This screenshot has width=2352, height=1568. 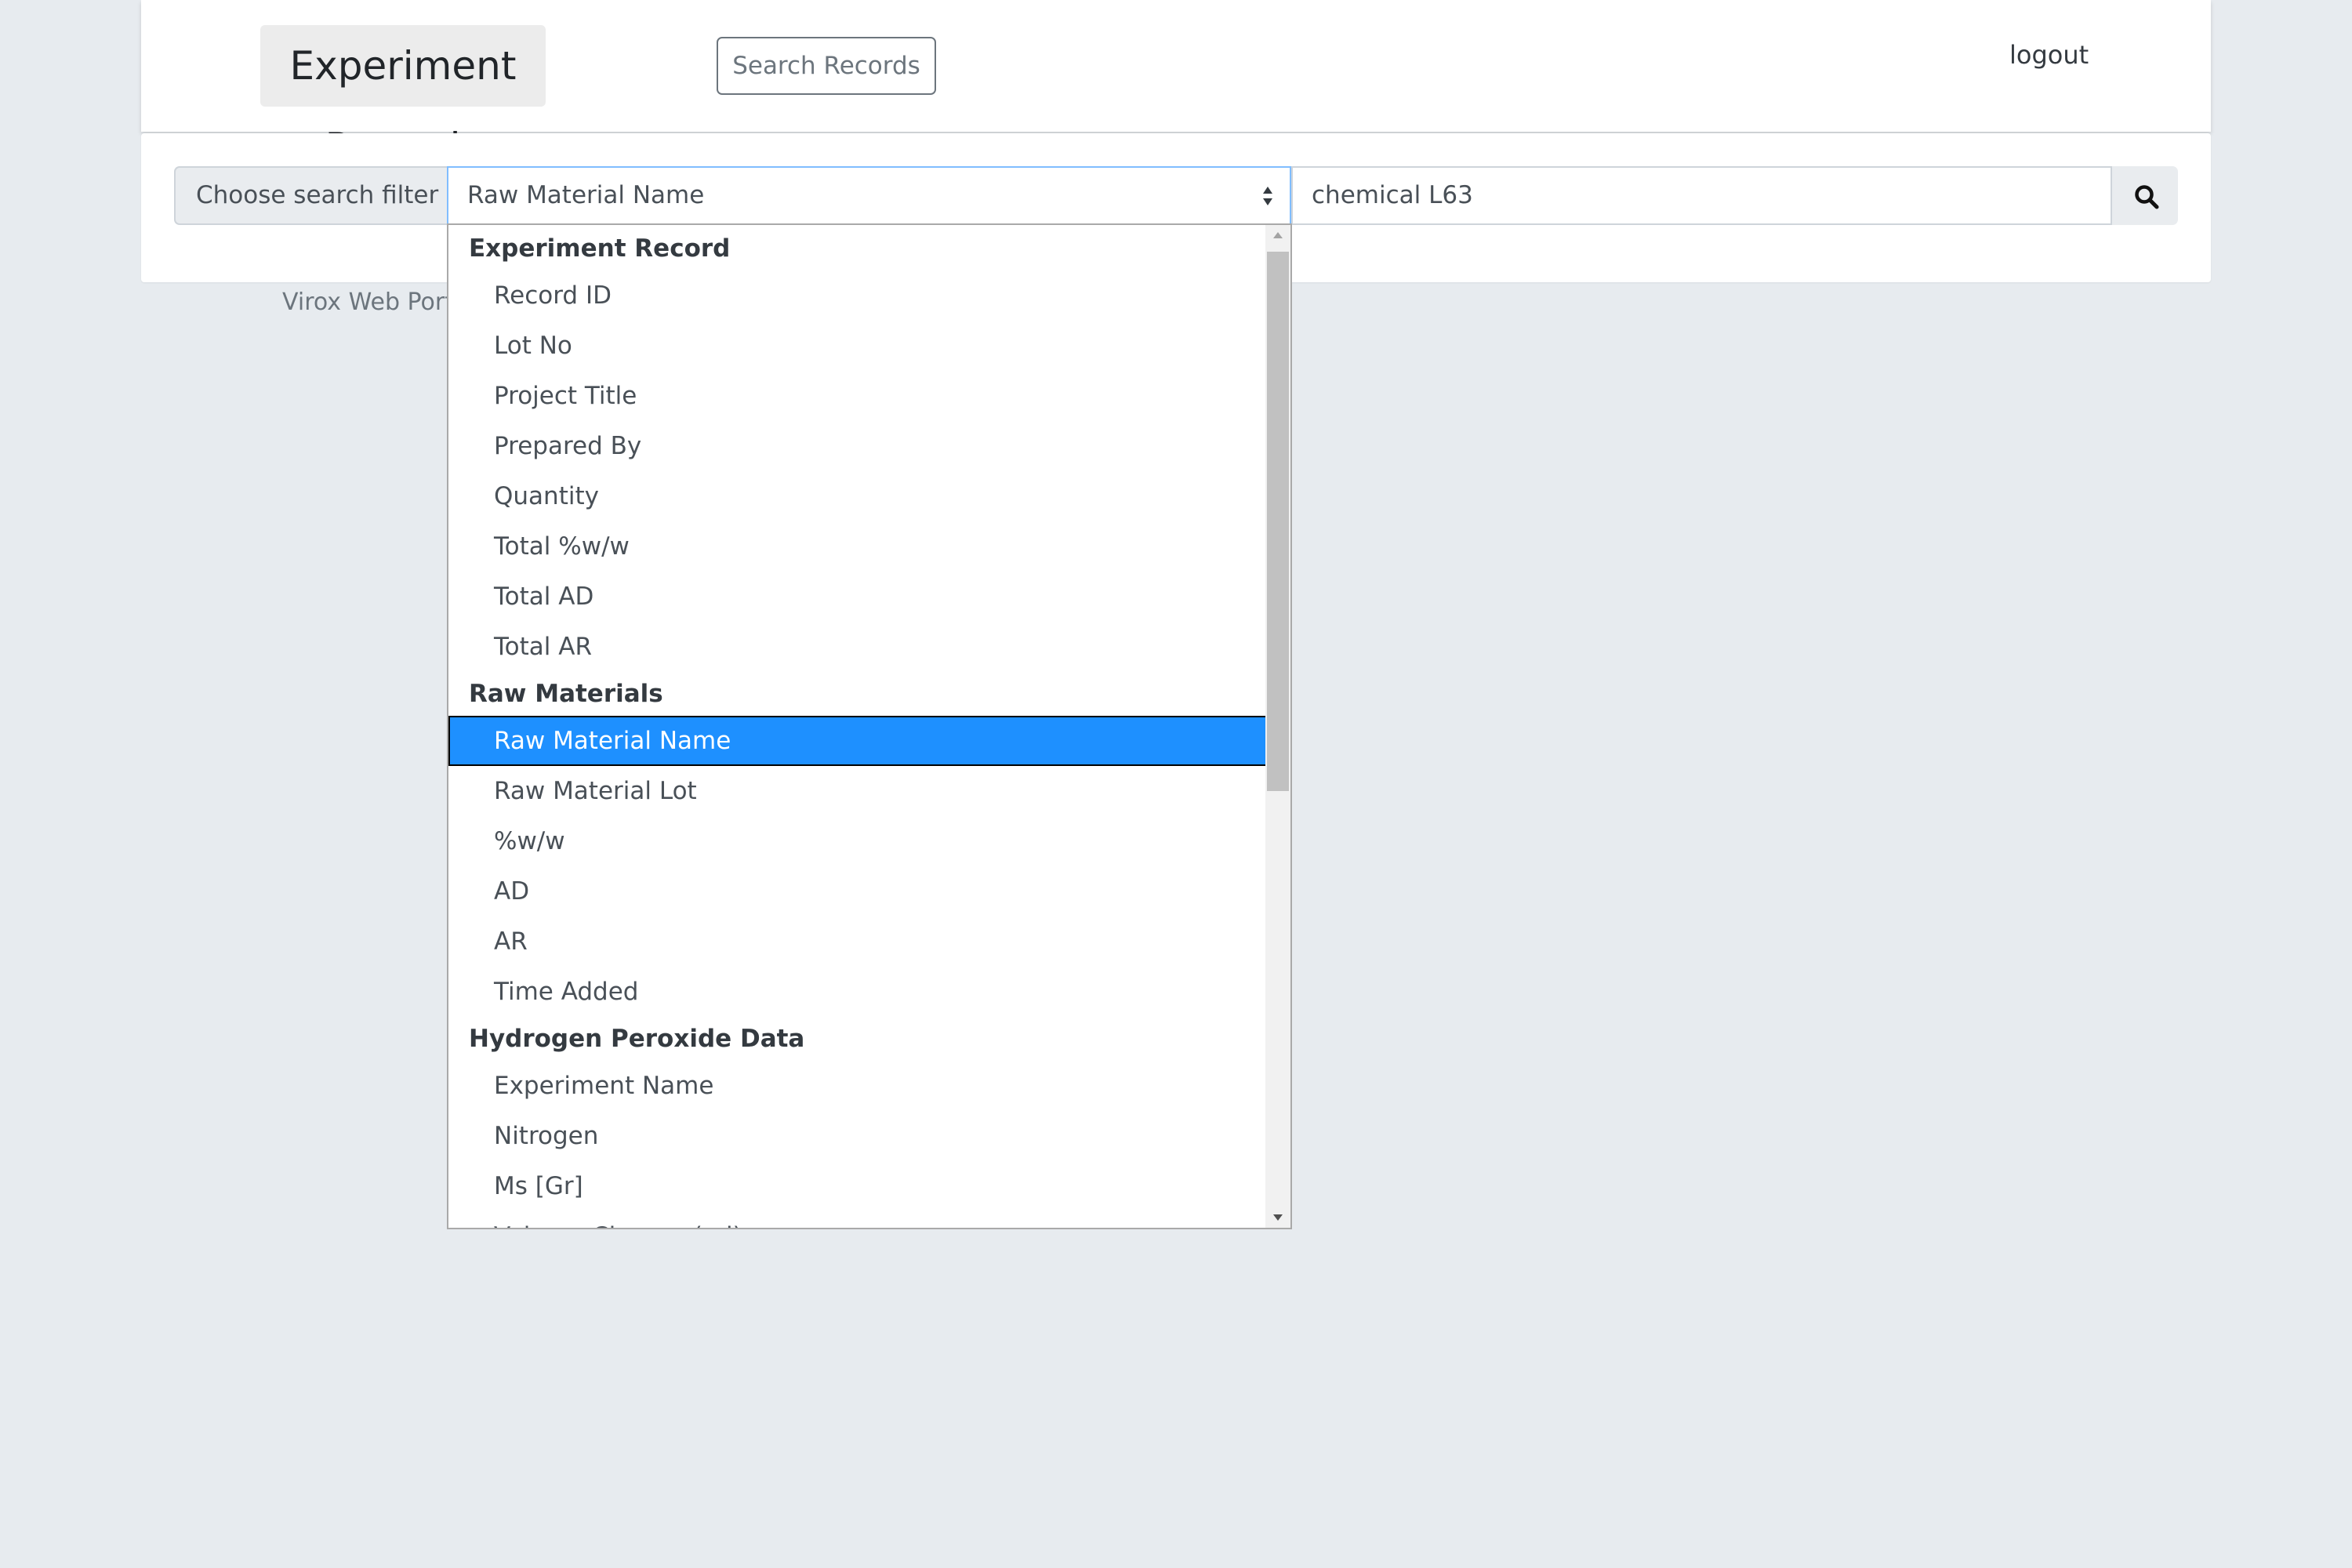 What do you see at coordinates (378, 302) in the screenshot?
I see `footer-text: Virox Web Portal` at bounding box center [378, 302].